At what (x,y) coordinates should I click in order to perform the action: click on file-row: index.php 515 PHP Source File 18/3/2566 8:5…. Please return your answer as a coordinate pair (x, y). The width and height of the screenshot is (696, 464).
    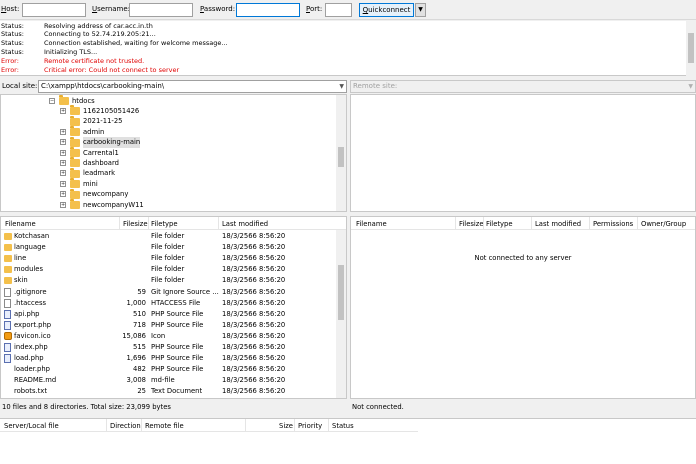
    Looking at the image, I should click on (169, 347).